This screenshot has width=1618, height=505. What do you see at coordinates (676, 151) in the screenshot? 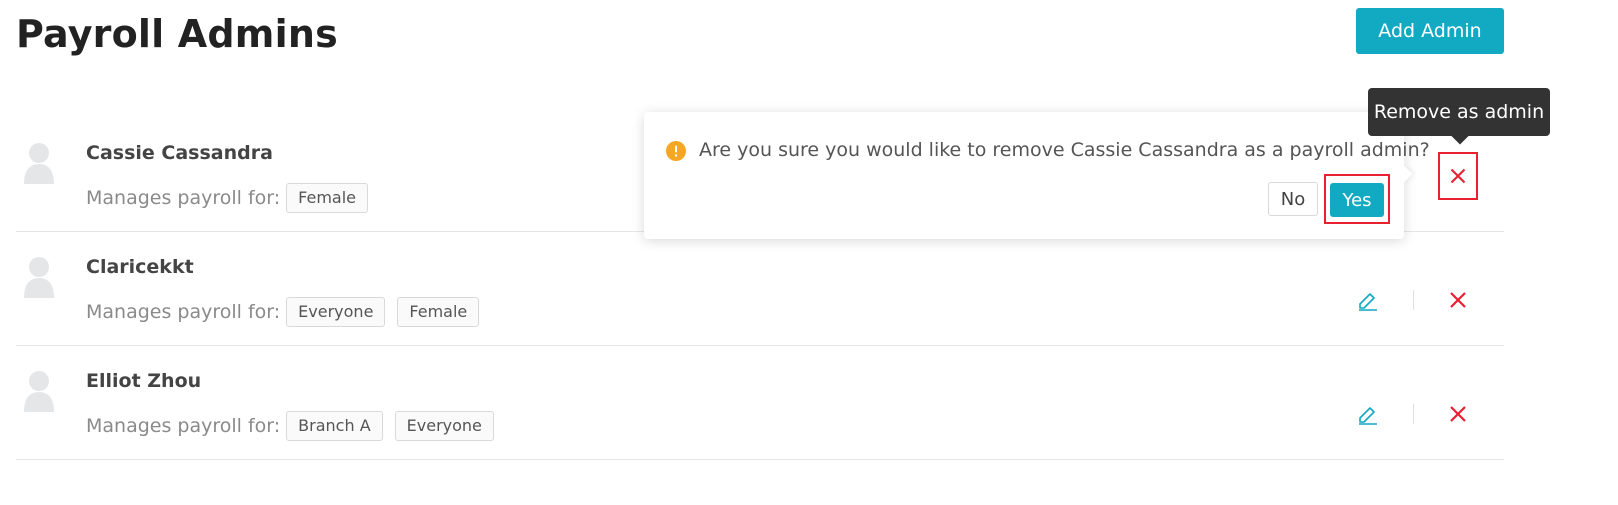
I see `exclamation-circle-icon` at bounding box center [676, 151].